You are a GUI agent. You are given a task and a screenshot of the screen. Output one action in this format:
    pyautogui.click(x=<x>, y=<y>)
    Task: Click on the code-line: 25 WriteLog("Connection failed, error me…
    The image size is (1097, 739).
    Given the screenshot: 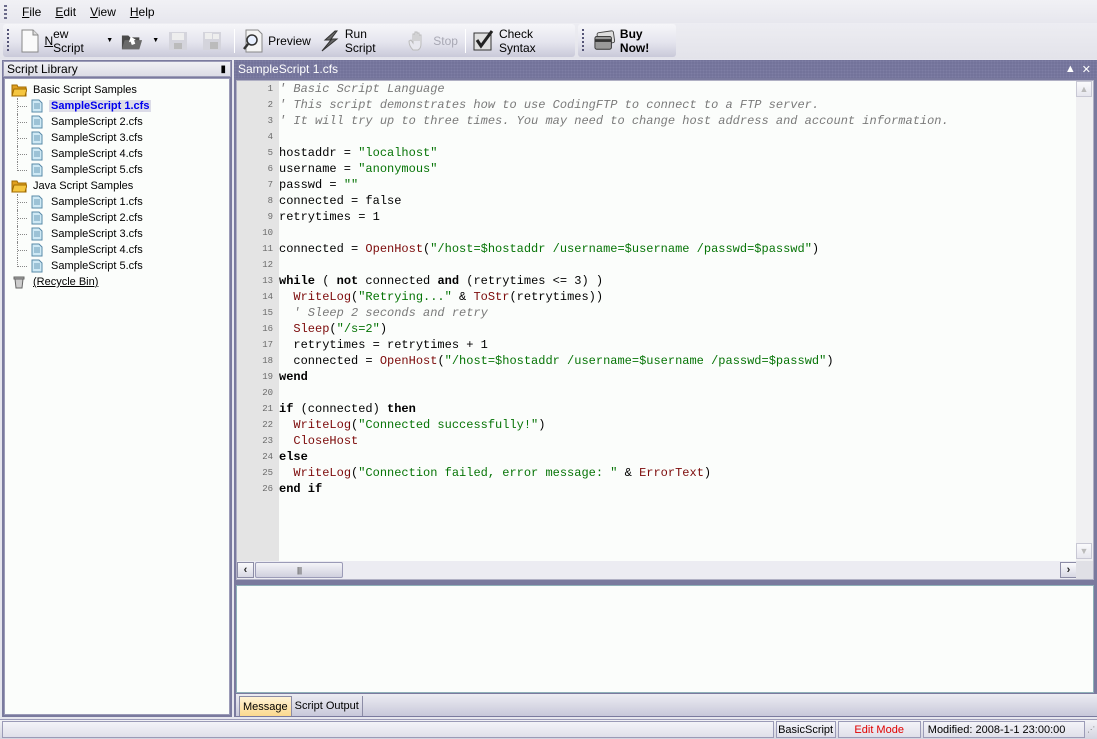 What is the action you would take?
    pyautogui.click(x=657, y=473)
    